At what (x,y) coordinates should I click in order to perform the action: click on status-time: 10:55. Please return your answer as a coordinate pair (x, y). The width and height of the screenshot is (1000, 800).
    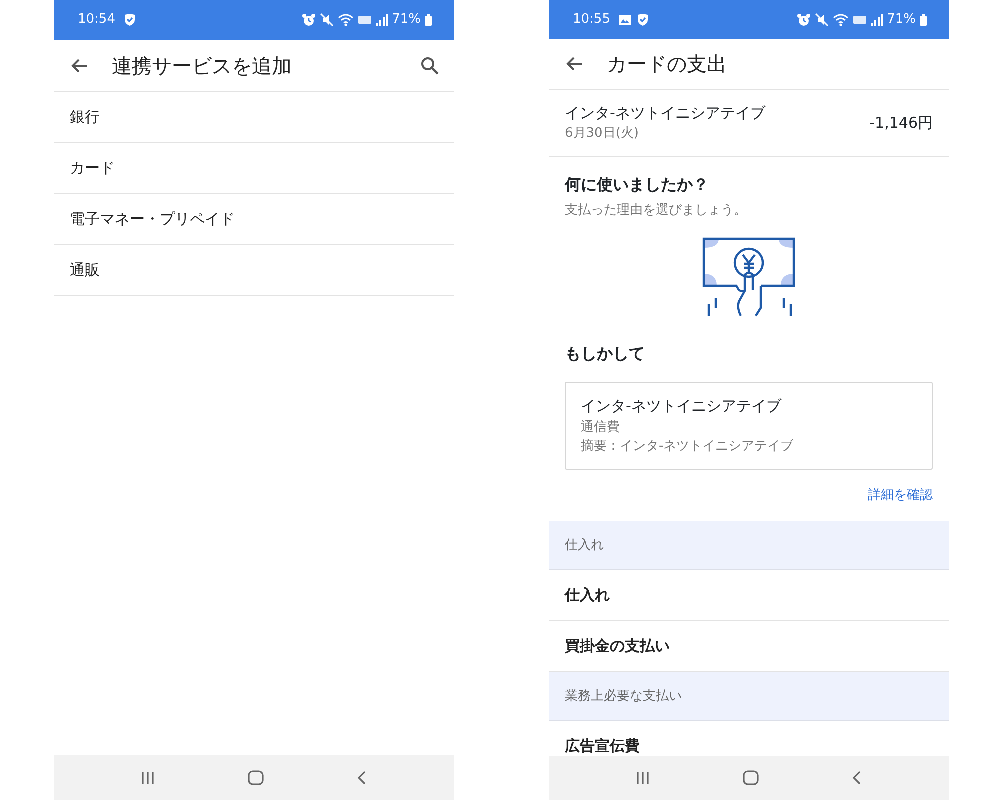
    Looking at the image, I should click on (591, 19).